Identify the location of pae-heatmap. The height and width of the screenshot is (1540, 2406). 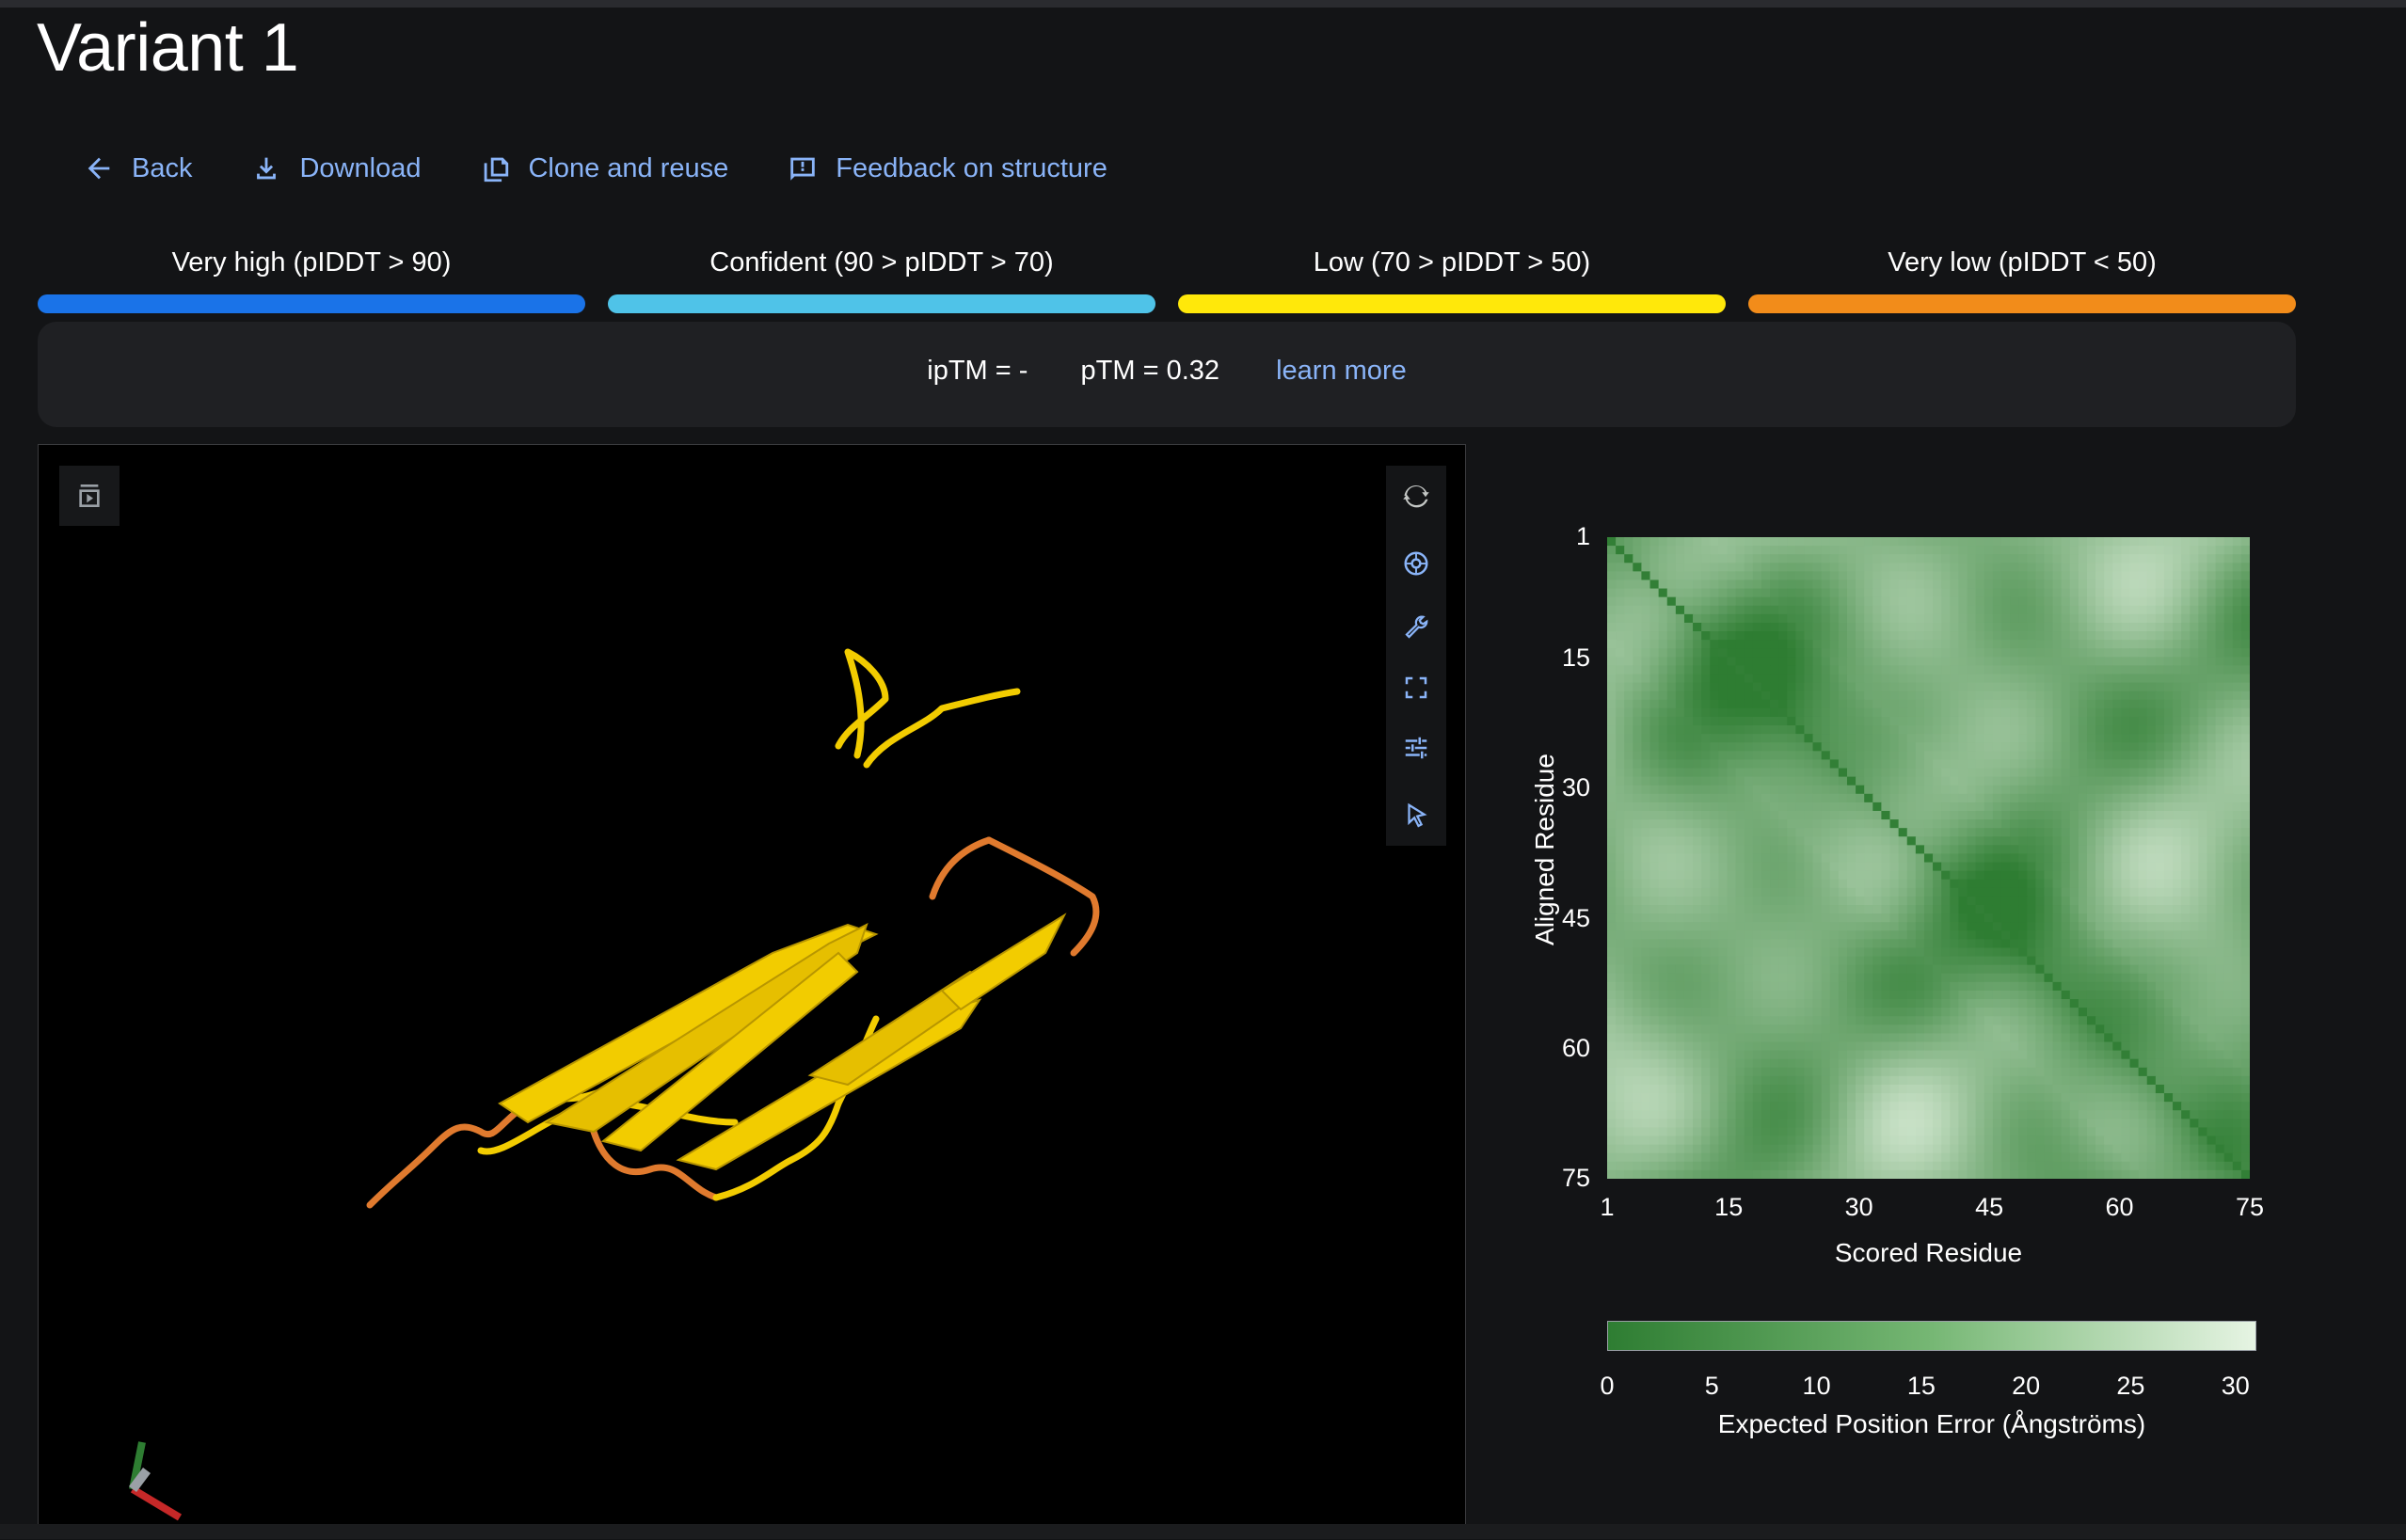
(1928, 858).